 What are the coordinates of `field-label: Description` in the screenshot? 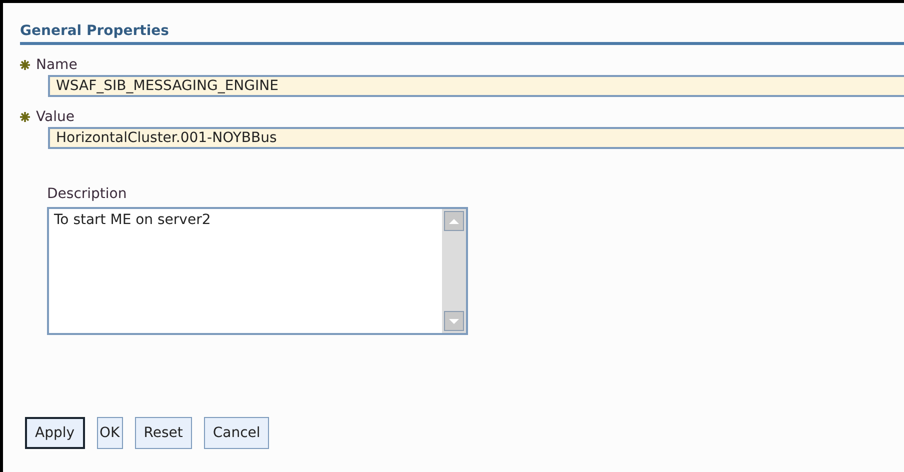 It's located at (87, 194).